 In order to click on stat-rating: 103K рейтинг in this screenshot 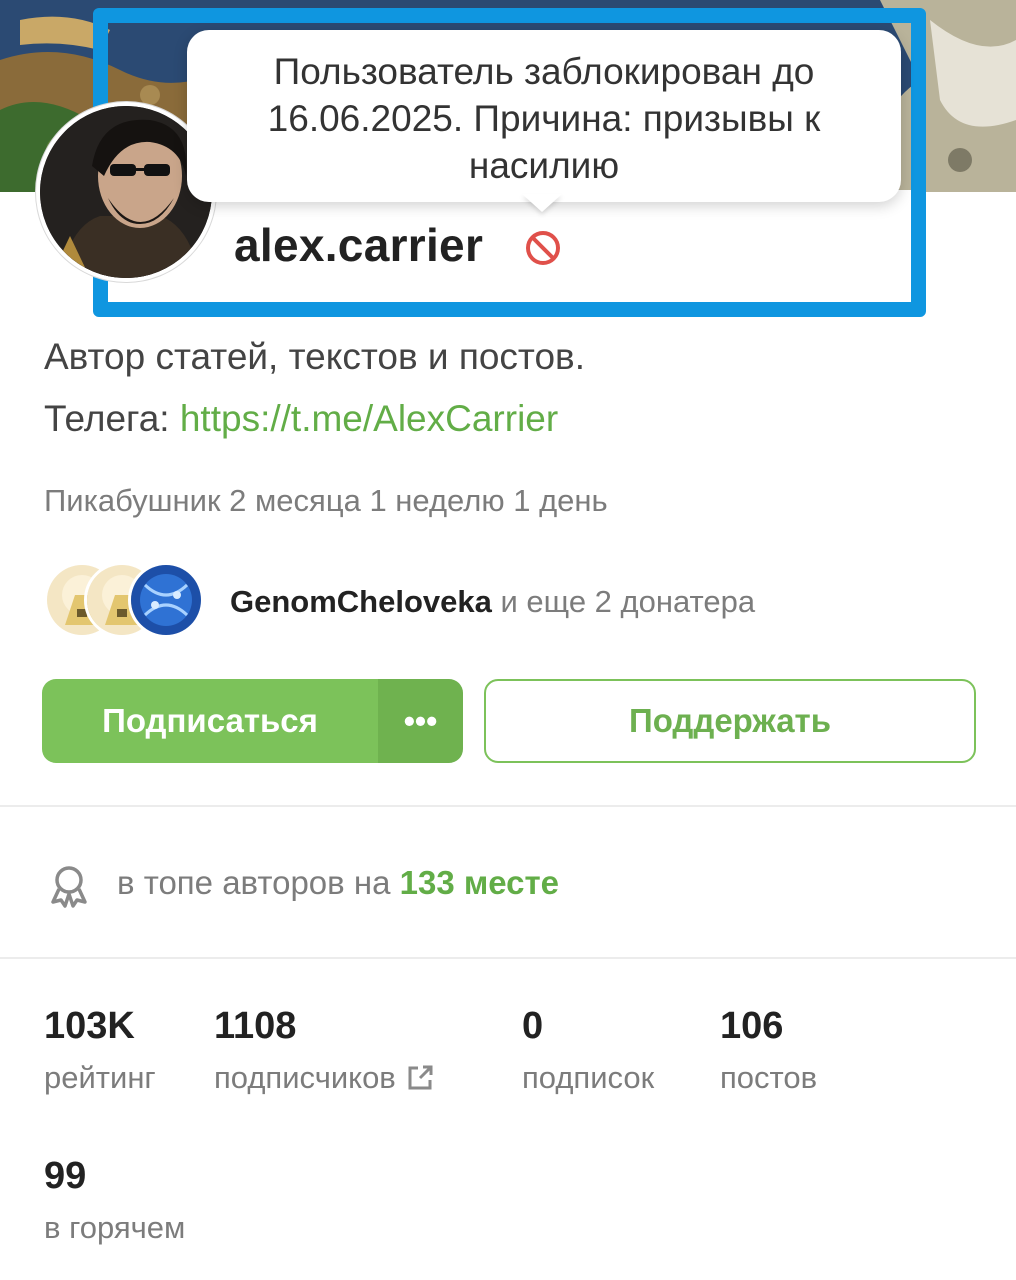, I will do `click(100, 1050)`.